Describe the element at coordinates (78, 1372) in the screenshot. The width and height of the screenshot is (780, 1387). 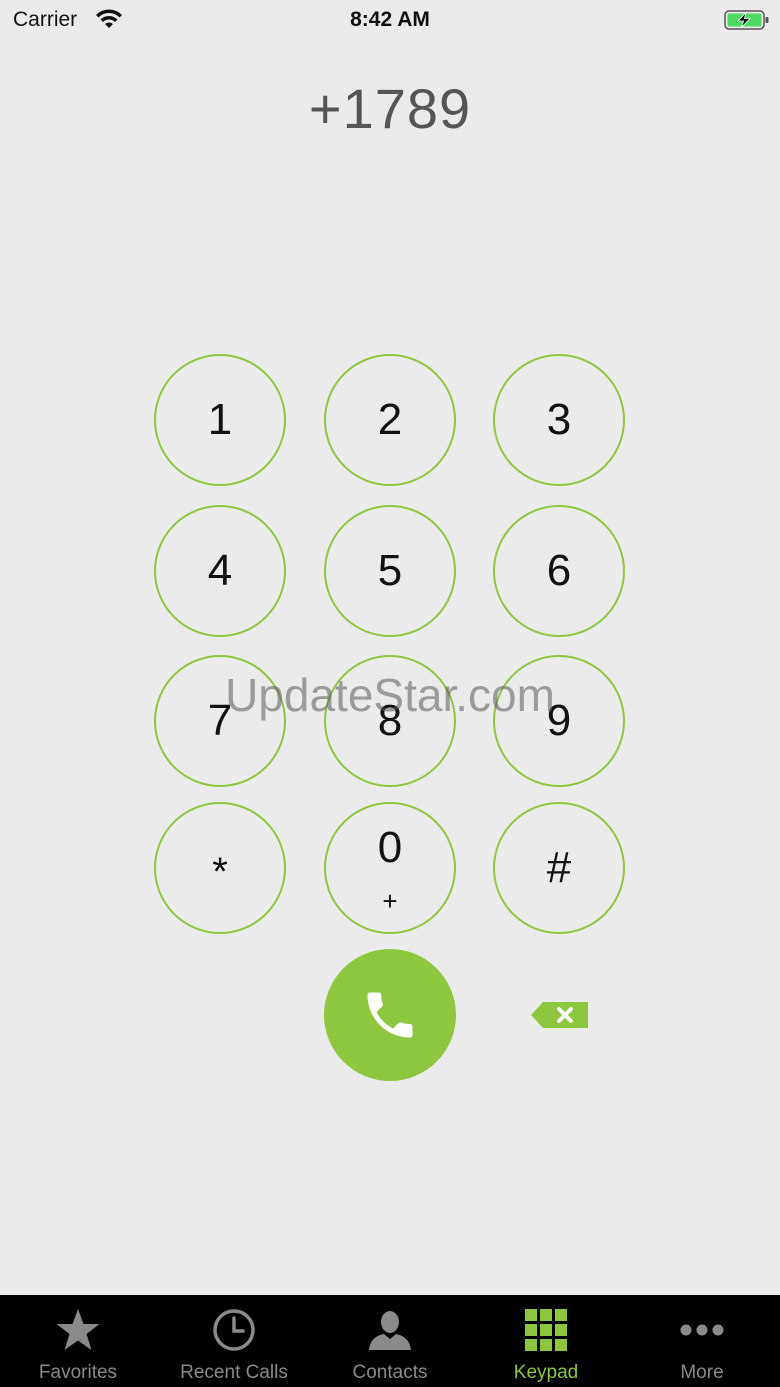
I see `tab-label: Favorites` at that location.